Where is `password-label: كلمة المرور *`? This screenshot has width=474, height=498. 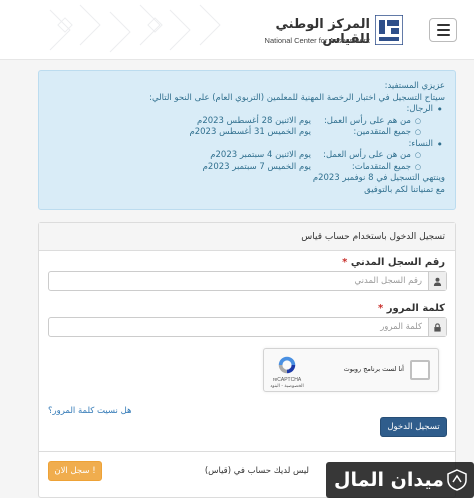
password-label: كلمة المرور * is located at coordinates (411, 308).